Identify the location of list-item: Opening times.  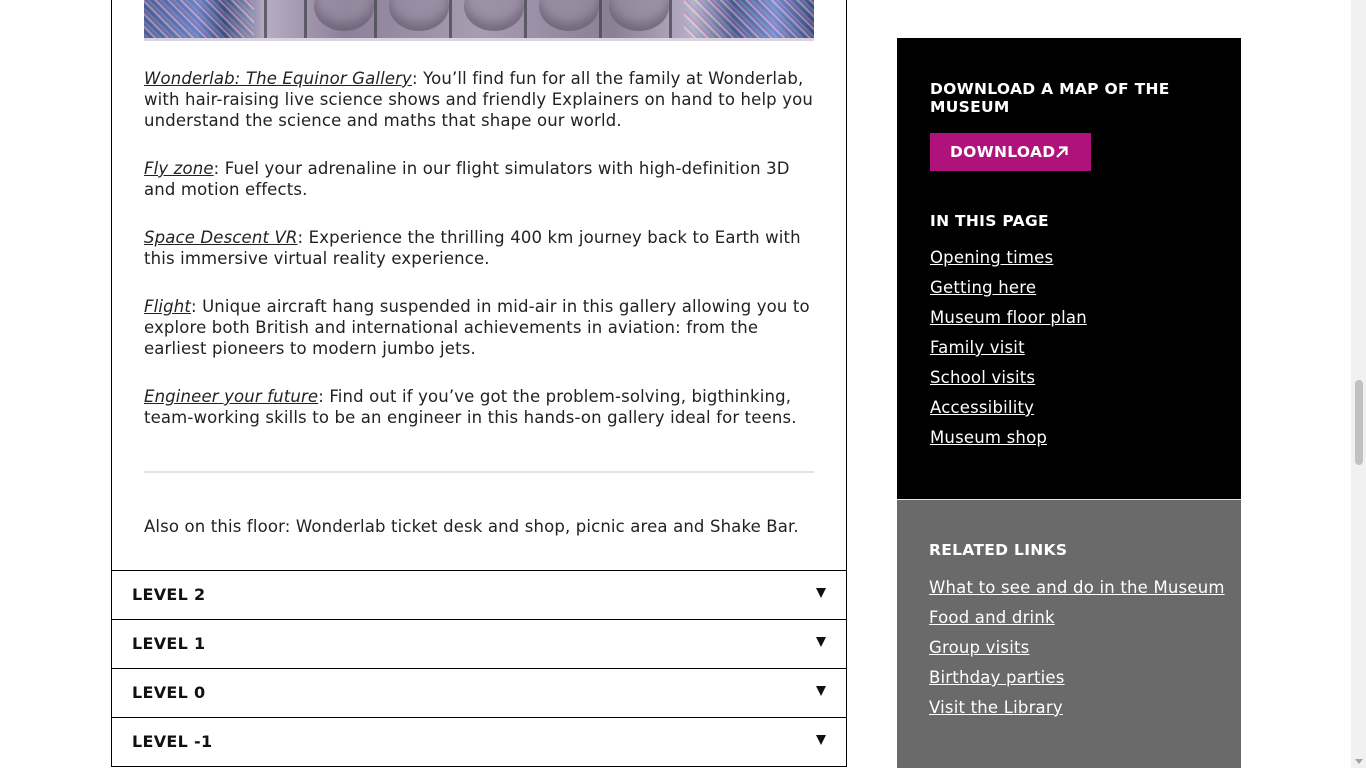
(1008, 261).